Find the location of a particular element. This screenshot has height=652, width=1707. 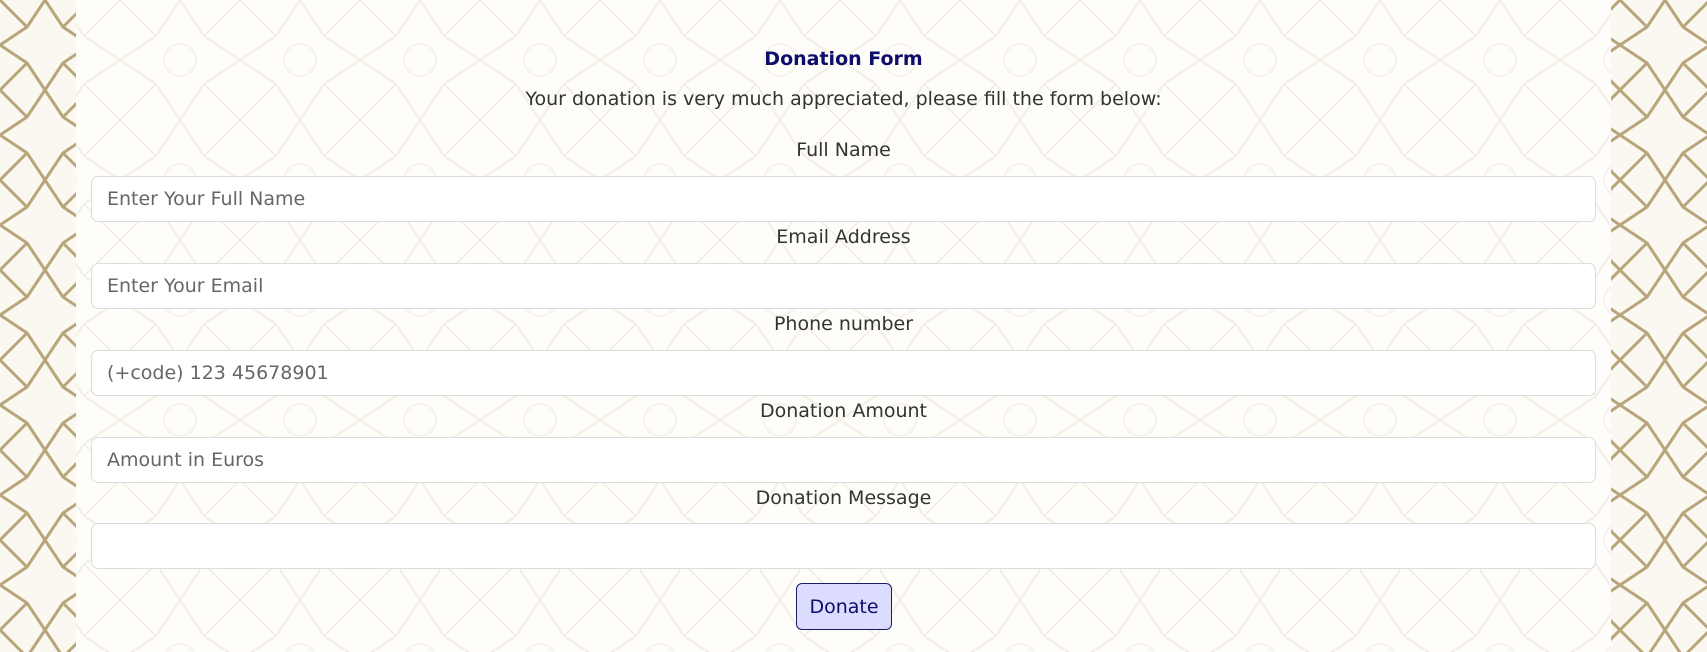

phone-label: Phone number is located at coordinates (843, 324).